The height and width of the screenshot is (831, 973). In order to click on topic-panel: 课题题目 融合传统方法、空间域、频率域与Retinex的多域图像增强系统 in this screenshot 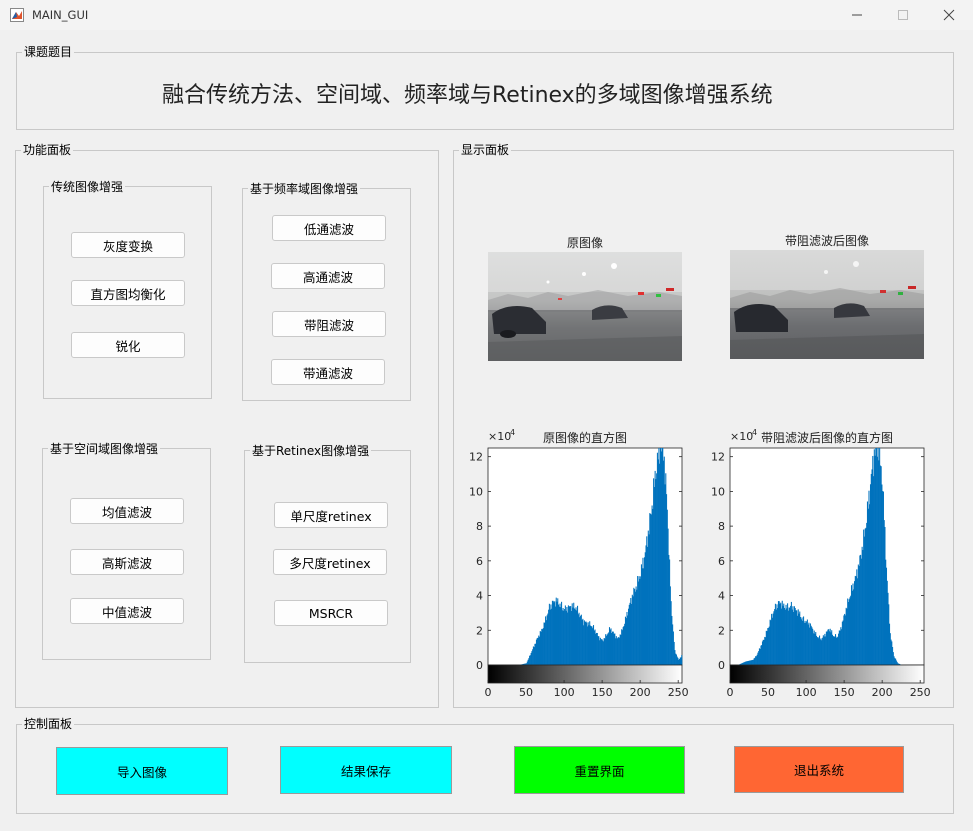, I will do `click(485, 87)`.